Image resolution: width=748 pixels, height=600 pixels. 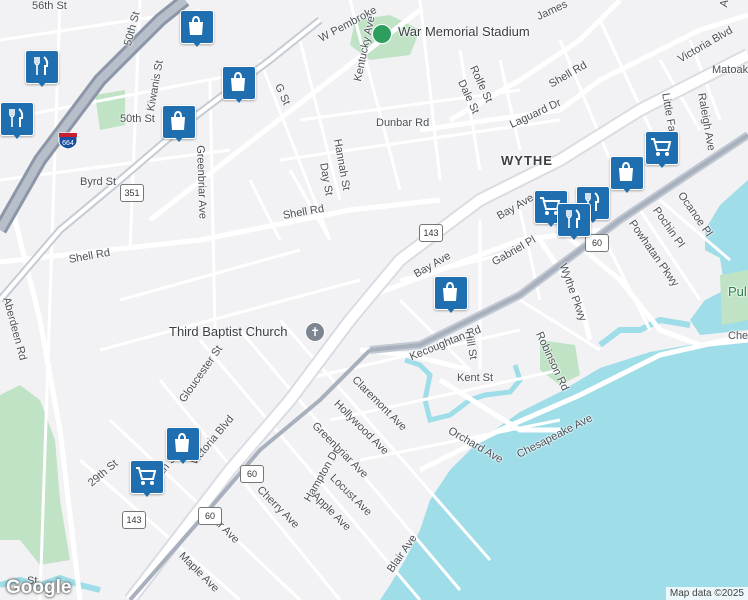 What do you see at coordinates (706, 593) in the screenshot?
I see `map-attribution: Map data ©2025` at bounding box center [706, 593].